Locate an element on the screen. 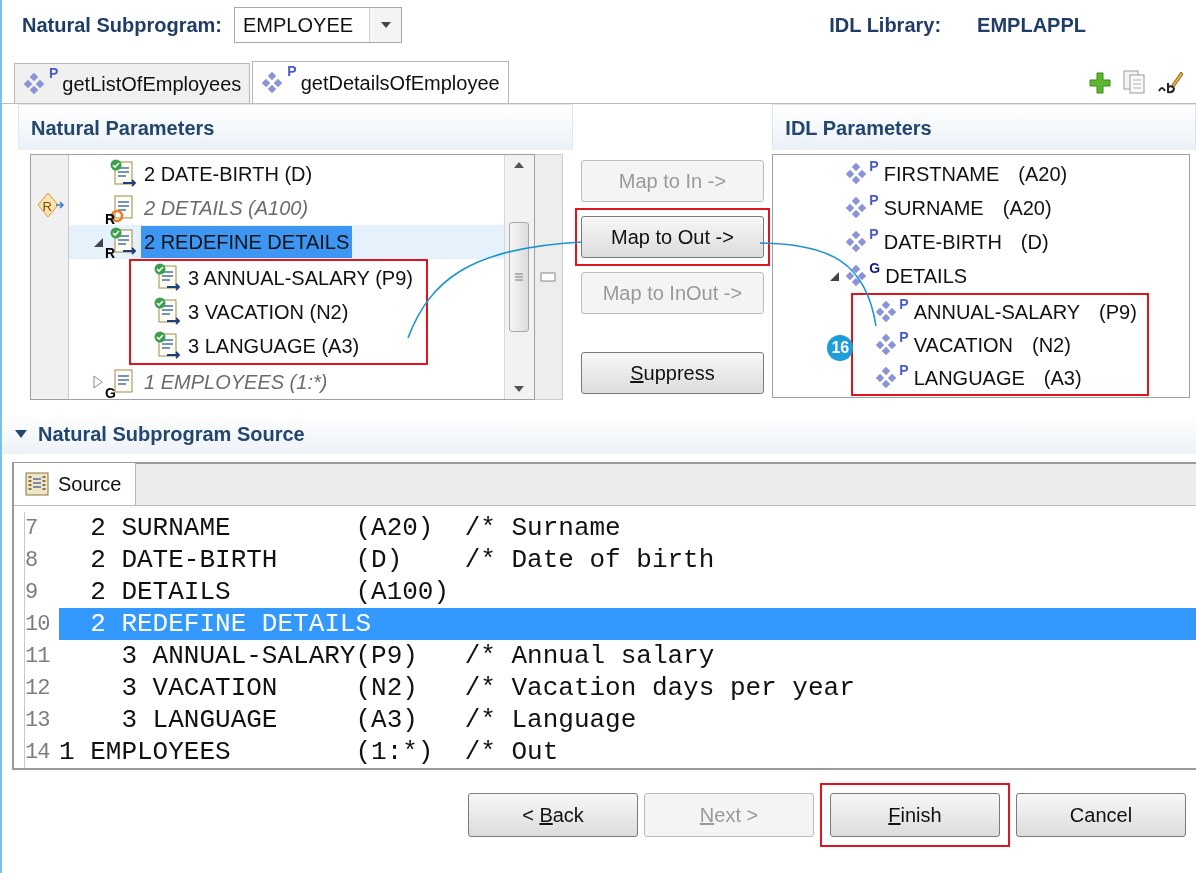 This screenshot has height=873, width=1196. line-number: 10 is located at coordinates (38, 624).